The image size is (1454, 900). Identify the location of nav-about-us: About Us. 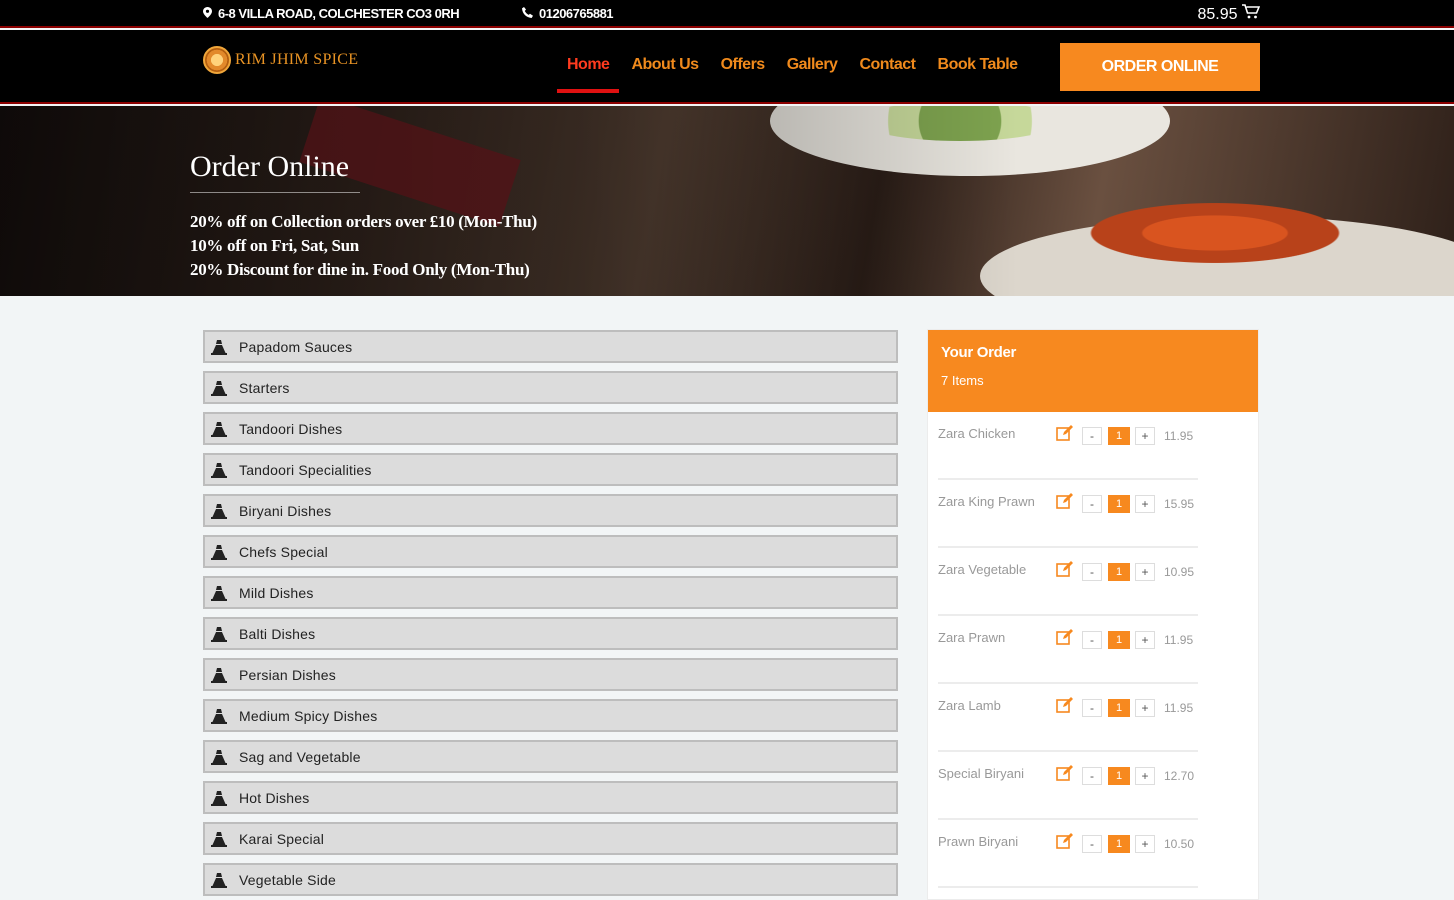
(665, 65).